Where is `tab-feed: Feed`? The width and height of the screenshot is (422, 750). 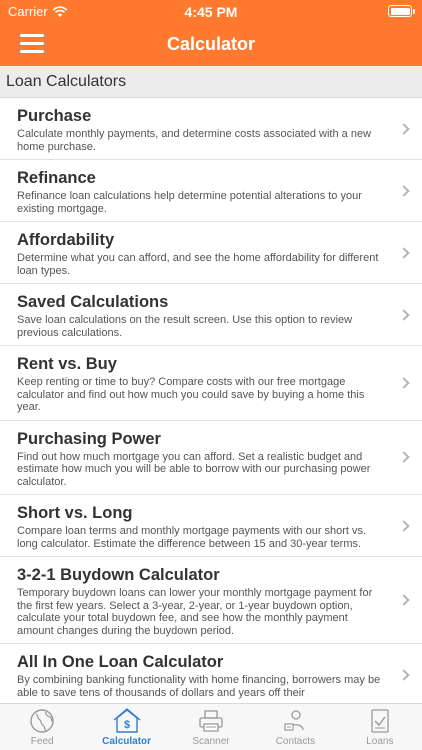 tab-feed: Feed is located at coordinates (42, 727).